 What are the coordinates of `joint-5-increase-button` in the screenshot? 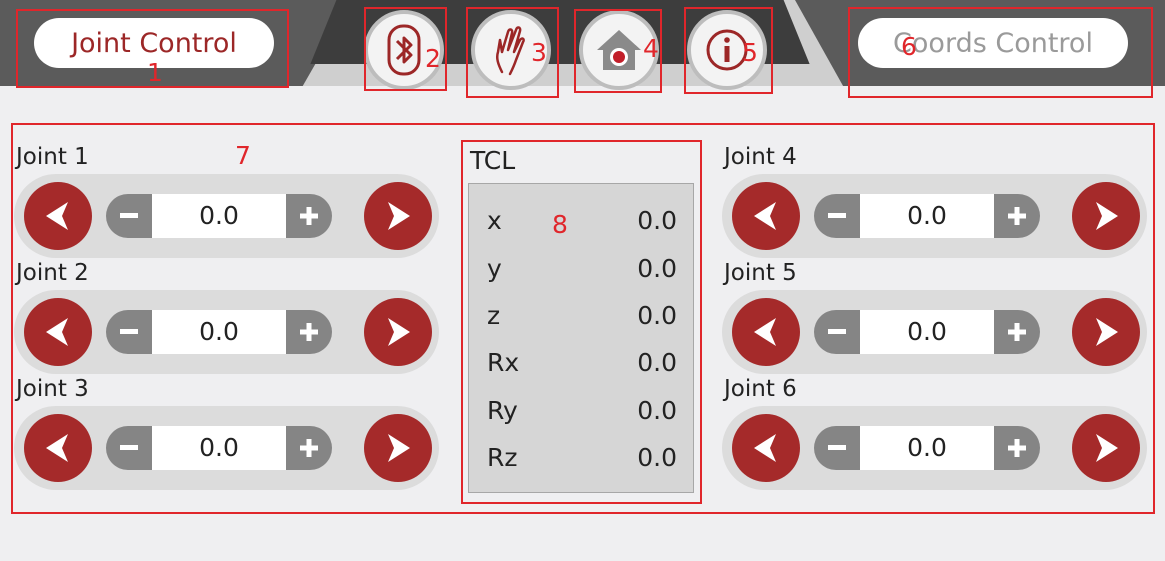 It's located at (1106, 332).